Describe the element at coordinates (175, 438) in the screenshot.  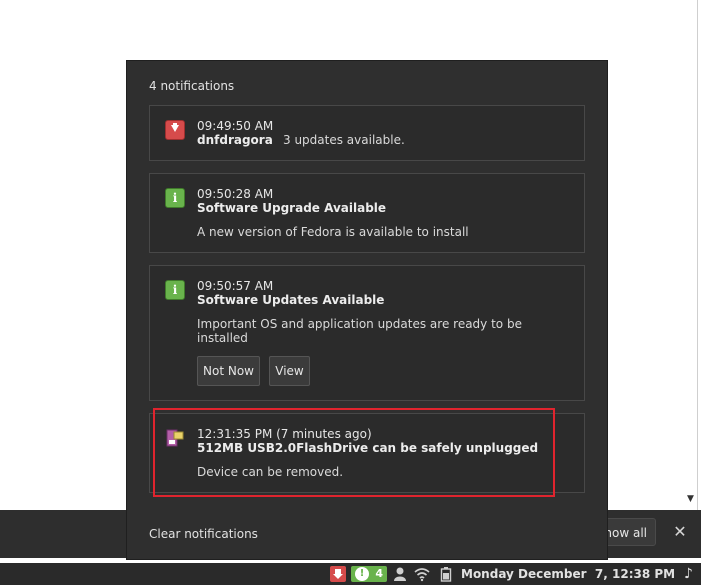
I see `usb-drive-icon` at that location.